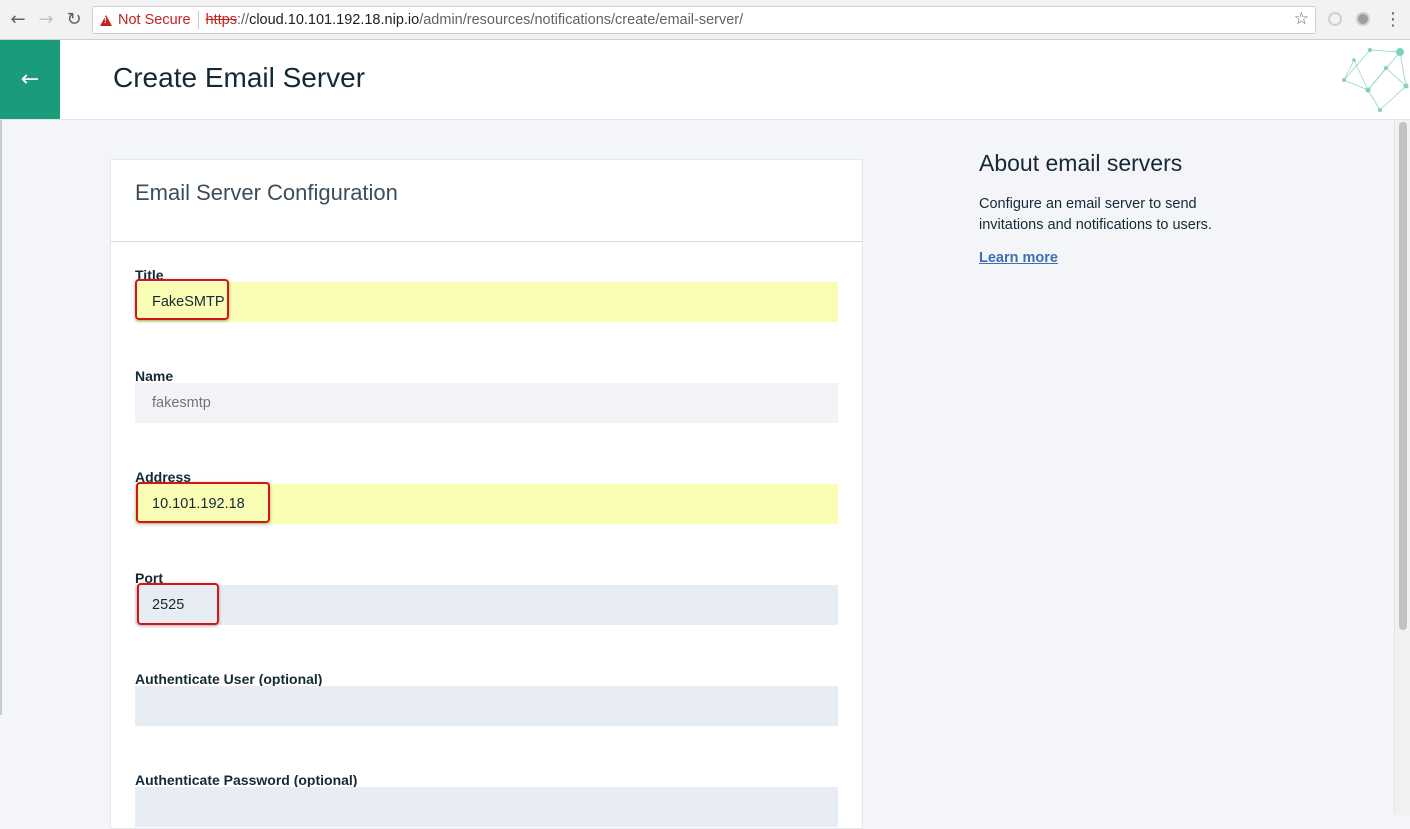  Describe the element at coordinates (1335, 19) in the screenshot. I see `extension-icon` at that location.